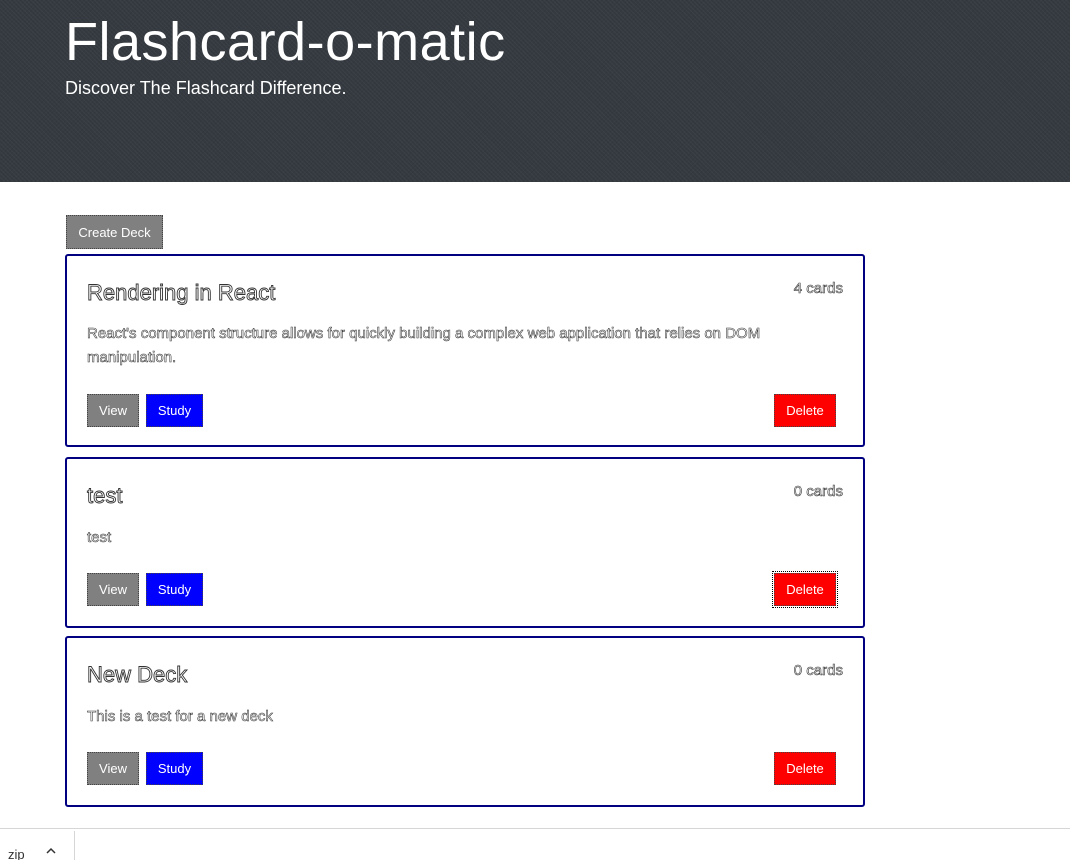 Image resolution: width=1070 pixels, height=860 pixels. Describe the element at coordinates (51, 852) in the screenshot. I see `chevron-up-icon` at that location.